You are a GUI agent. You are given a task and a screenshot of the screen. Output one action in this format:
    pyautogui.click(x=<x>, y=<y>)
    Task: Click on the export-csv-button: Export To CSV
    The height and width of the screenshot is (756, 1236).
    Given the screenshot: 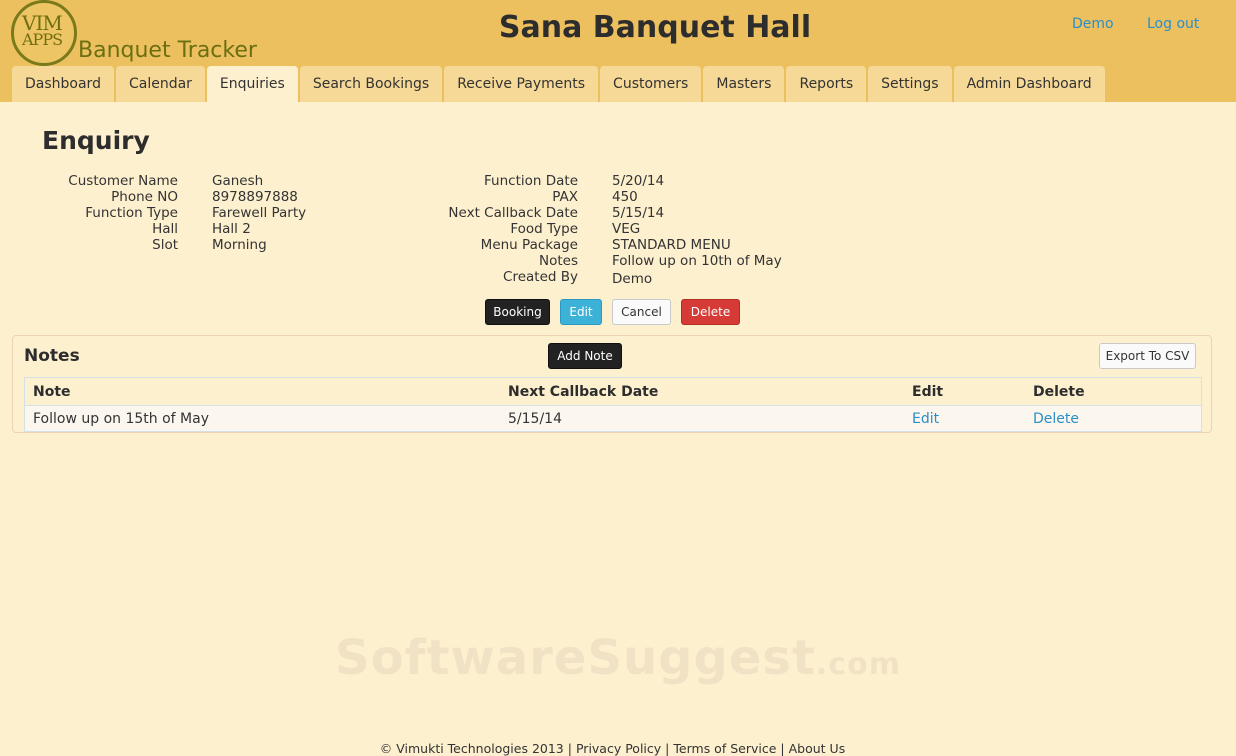 What is the action you would take?
    pyautogui.click(x=1147, y=356)
    